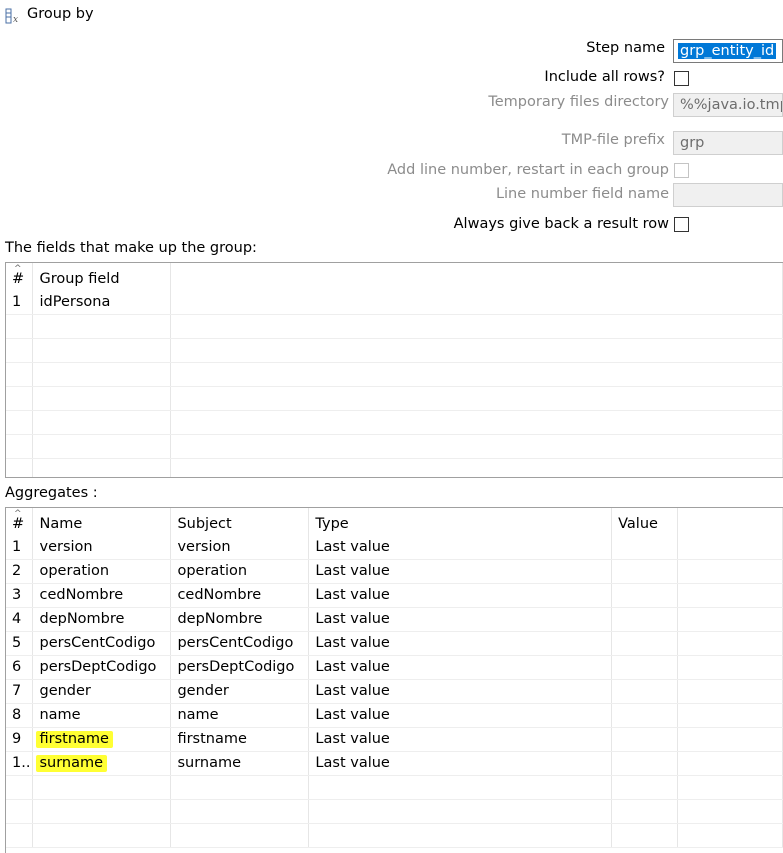 The image size is (783, 853). Describe the element at coordinates (240, 763) in the screenshot. I see `aggregate-subject-cell: surname` at that location.